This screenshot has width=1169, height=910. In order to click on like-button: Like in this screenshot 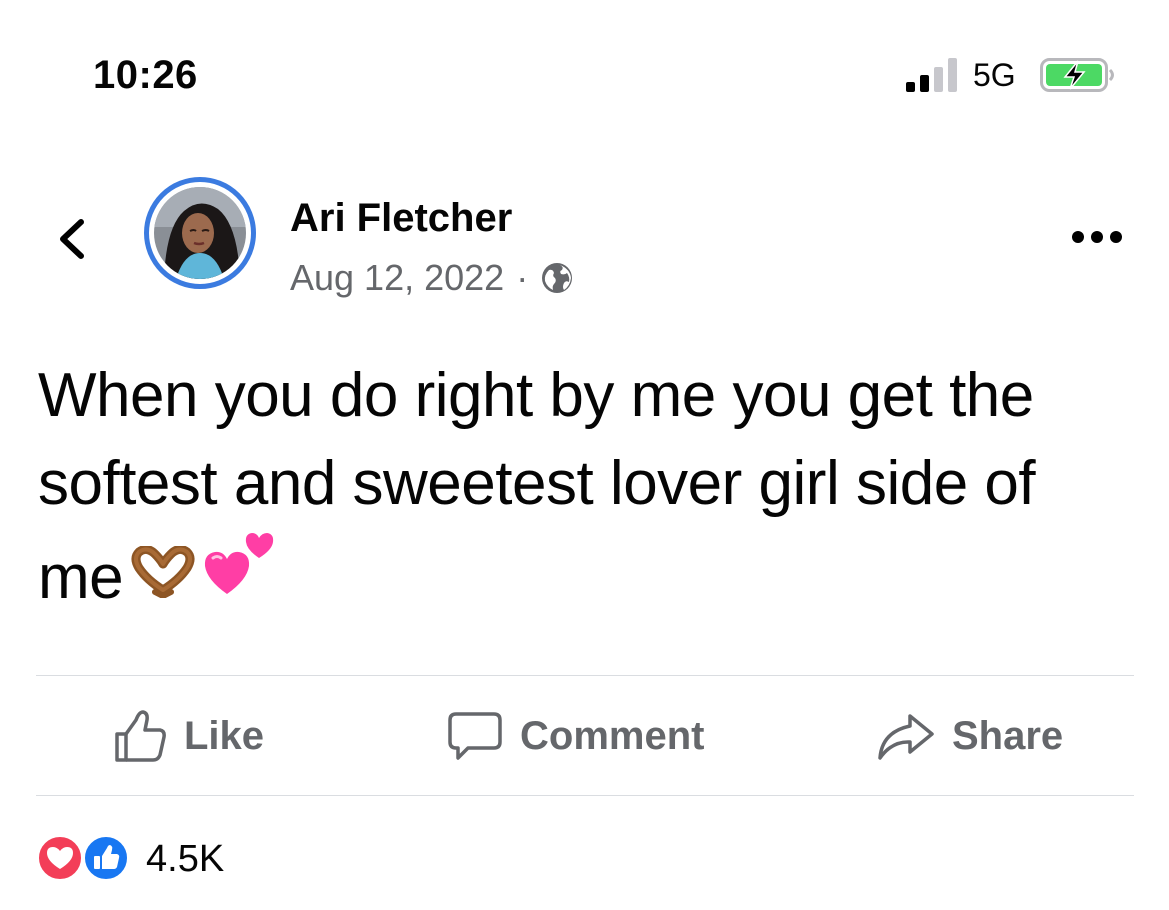, I will do `click(188, 736)`.